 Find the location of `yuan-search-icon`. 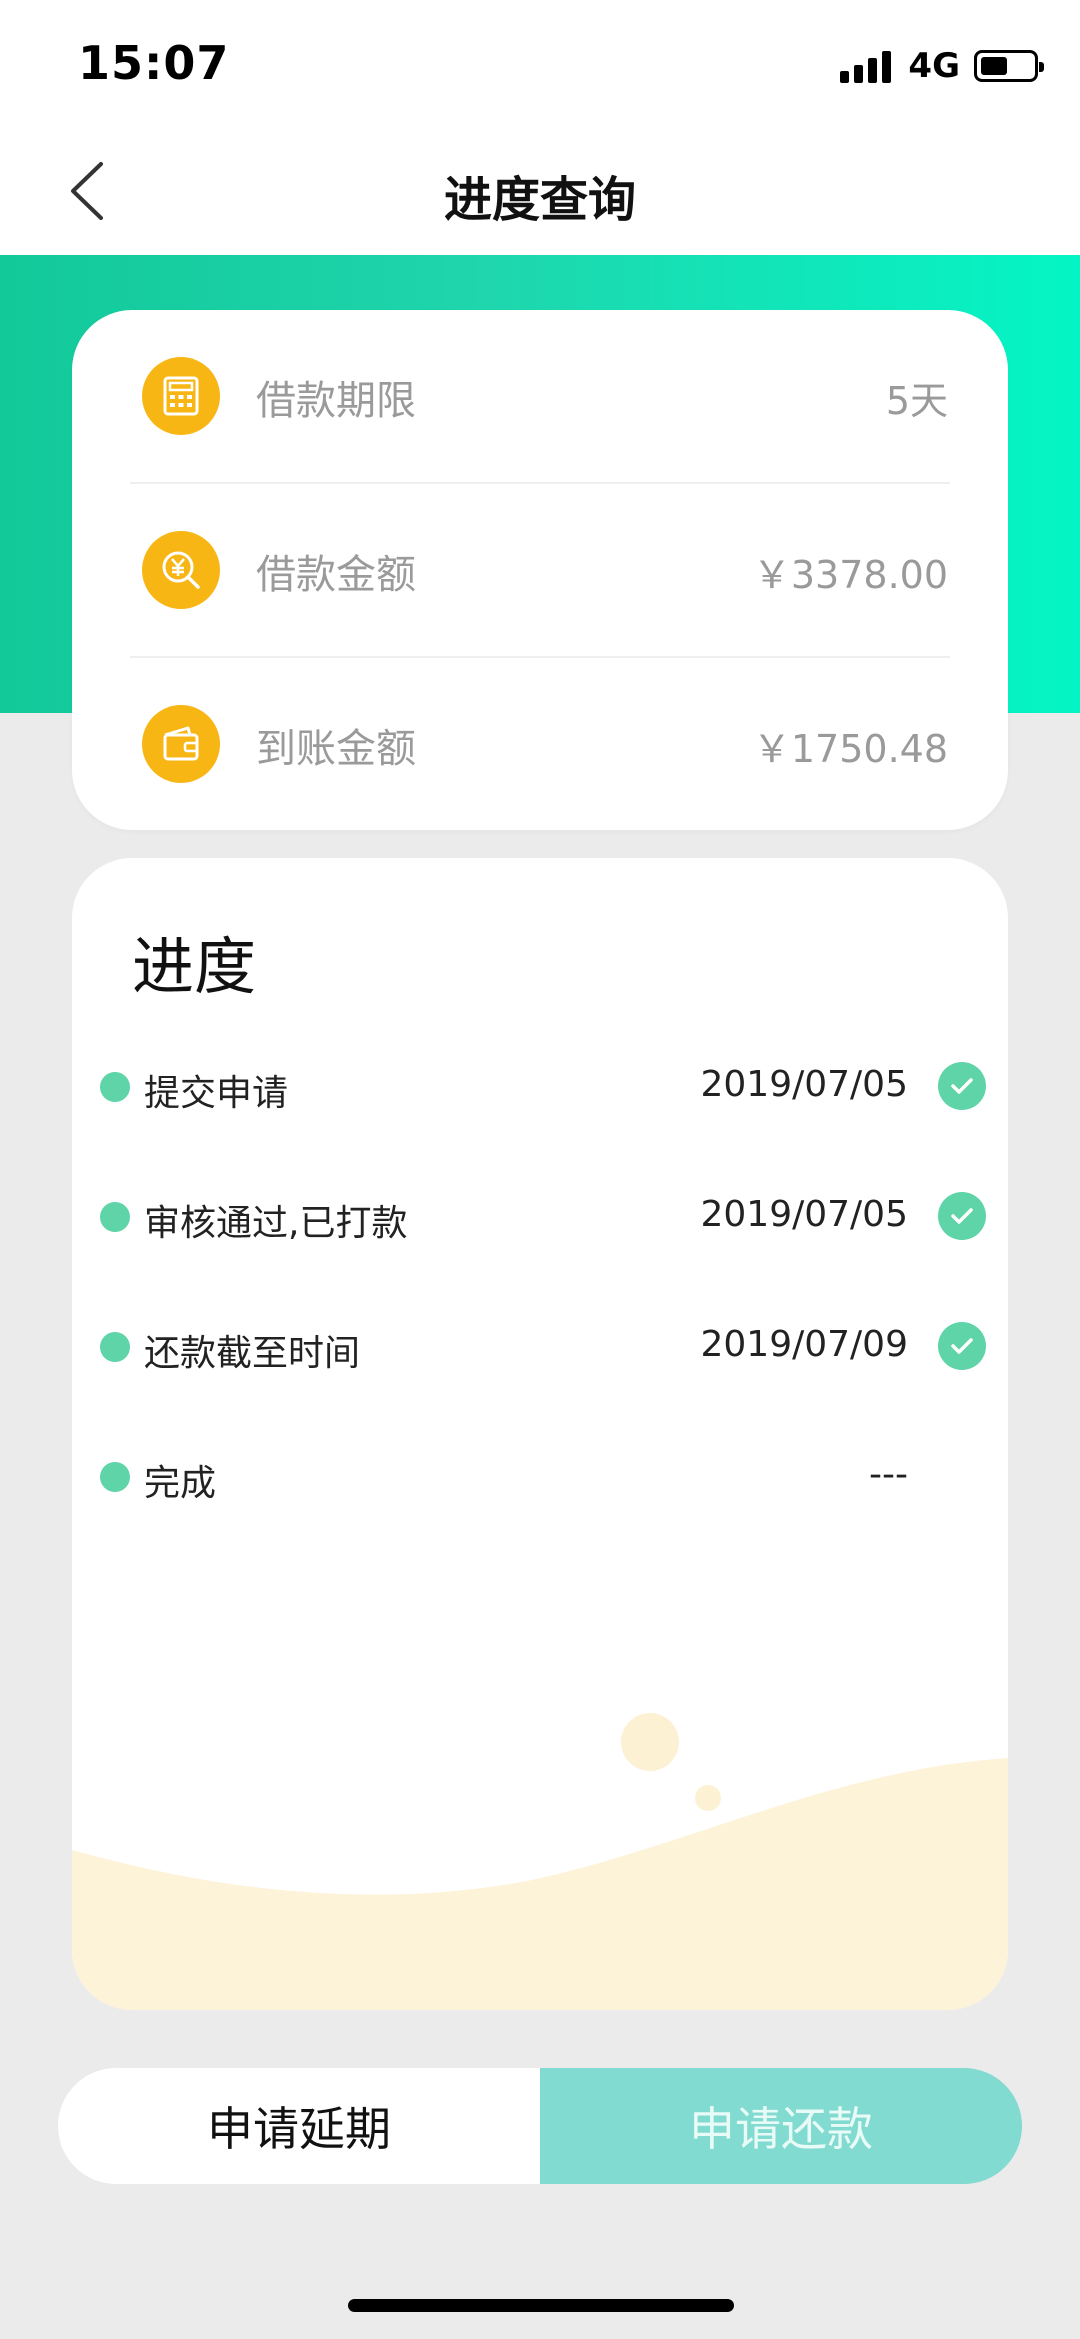

yuan-search-icon is located at coordinates (181, 570).